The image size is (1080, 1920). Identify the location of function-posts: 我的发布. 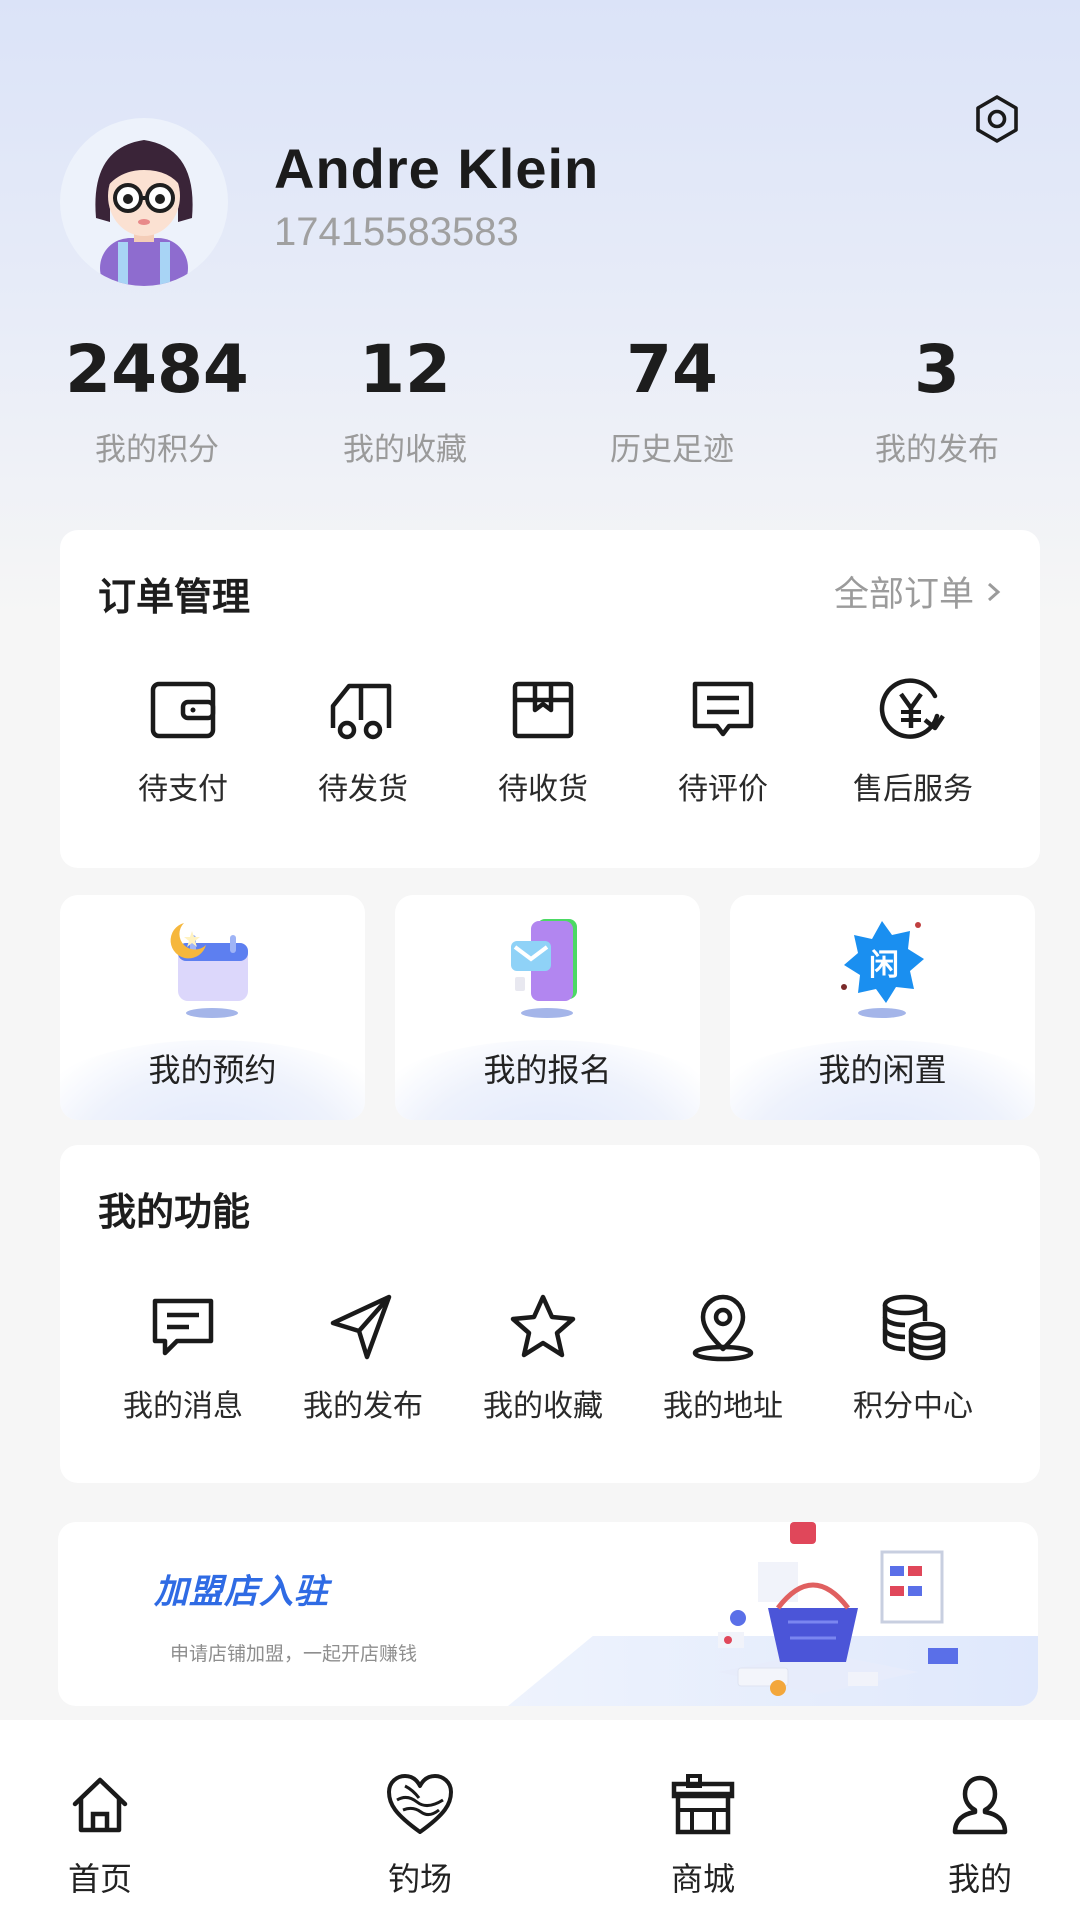
(363, 1356).